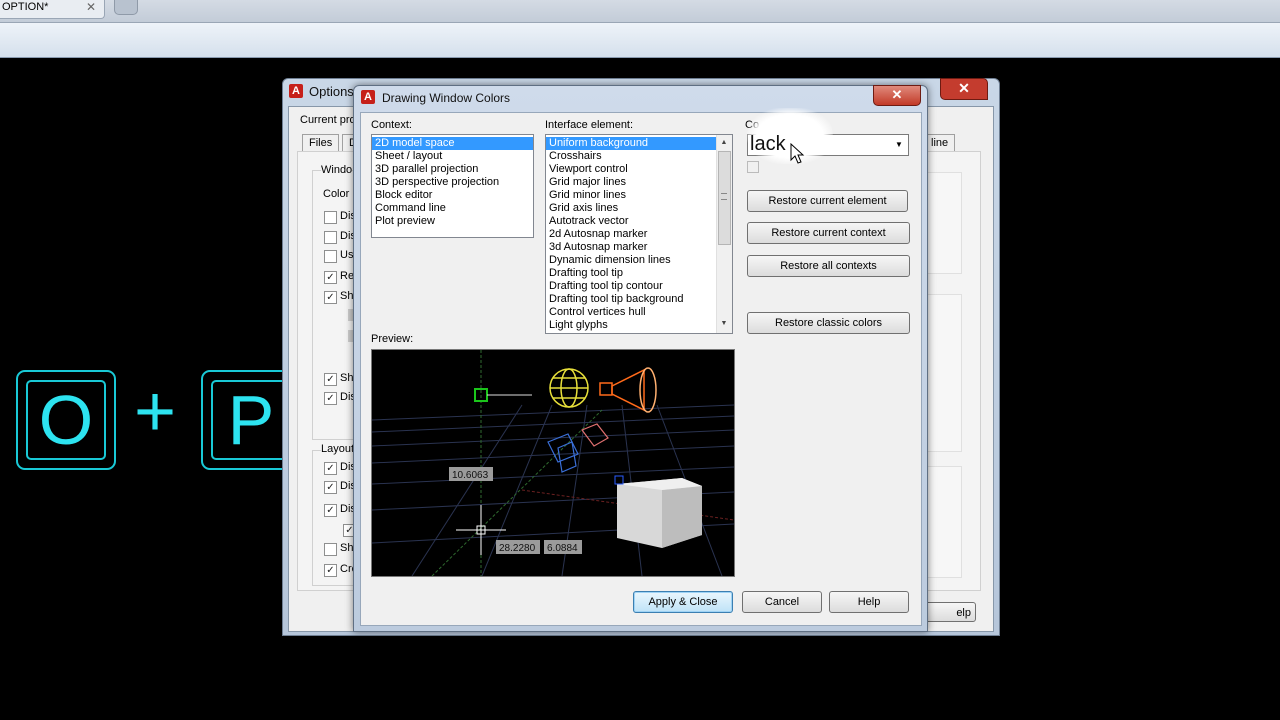  Describe the element at coordinates (452, 221) in the screenshot. I see `context-list-item: Plot preview` at that location.